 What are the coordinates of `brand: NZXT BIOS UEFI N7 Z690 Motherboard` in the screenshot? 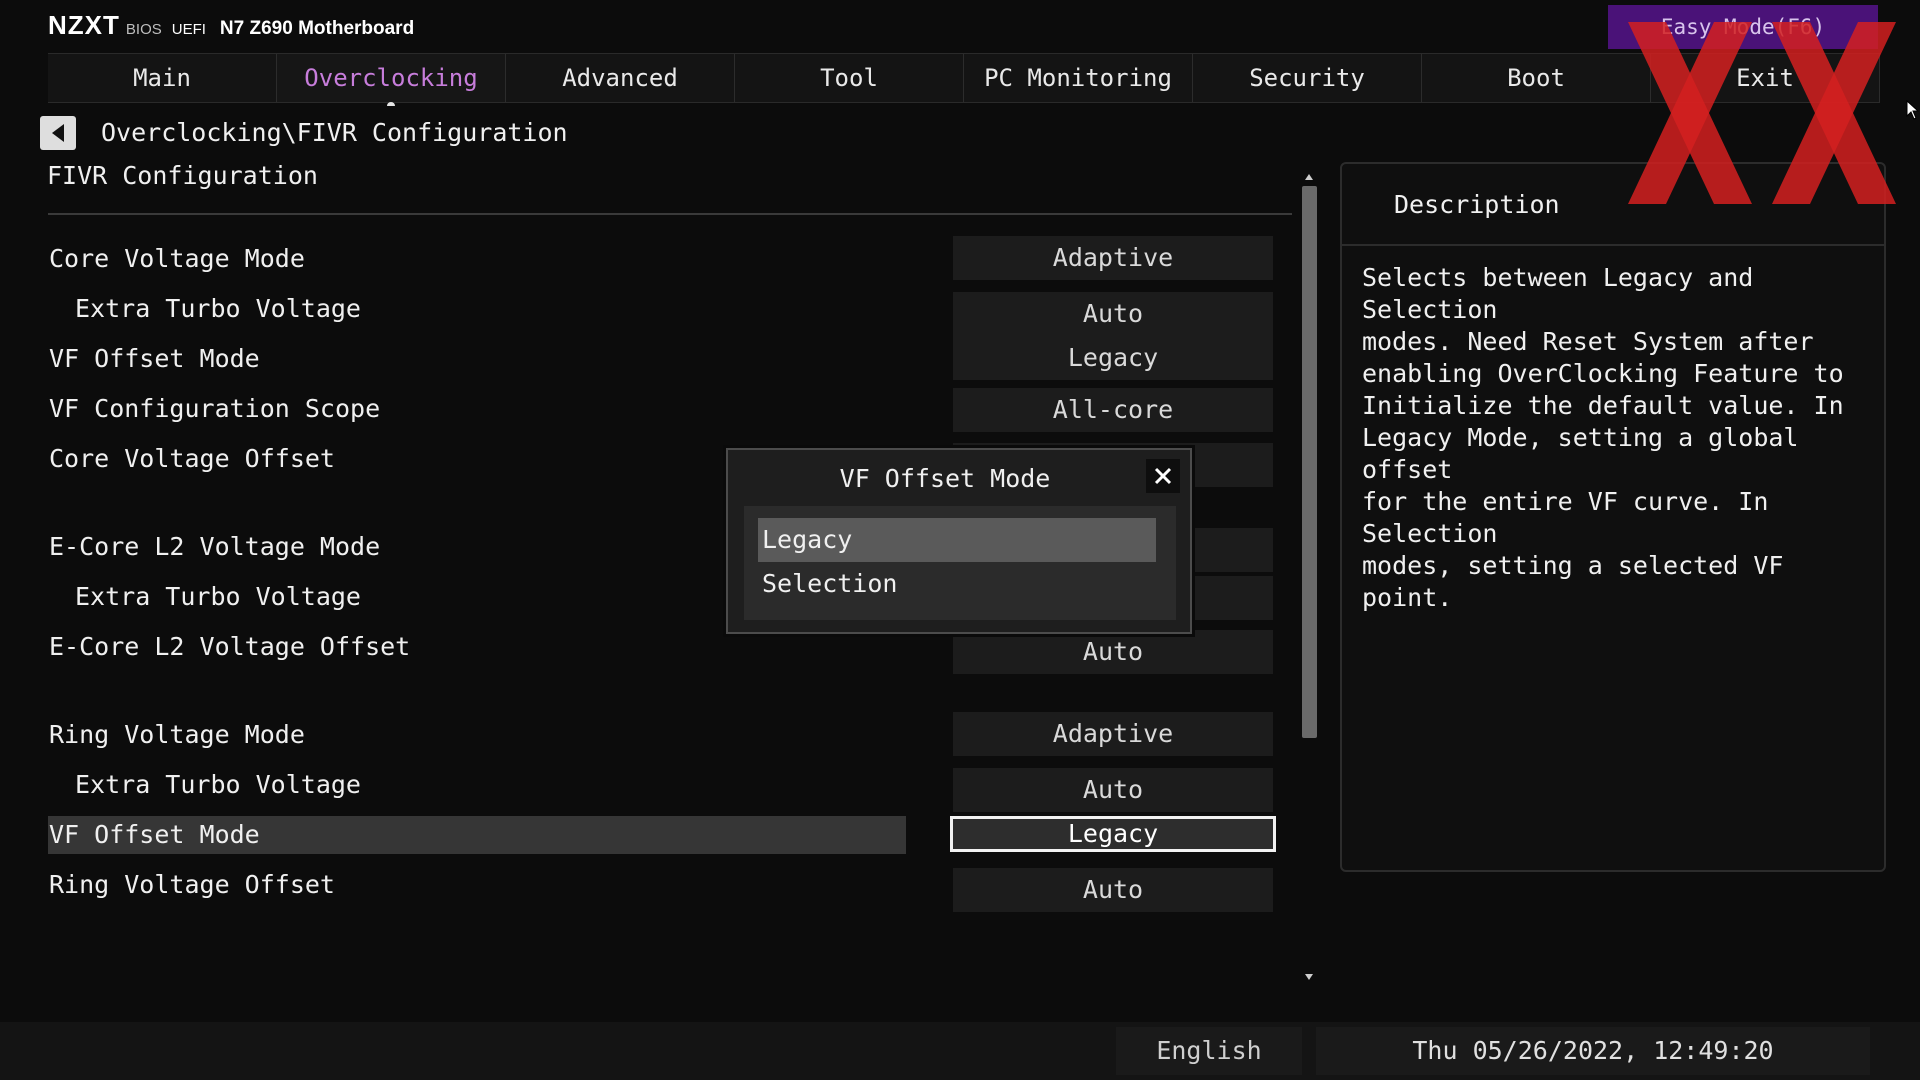 It's located at (231, 25).